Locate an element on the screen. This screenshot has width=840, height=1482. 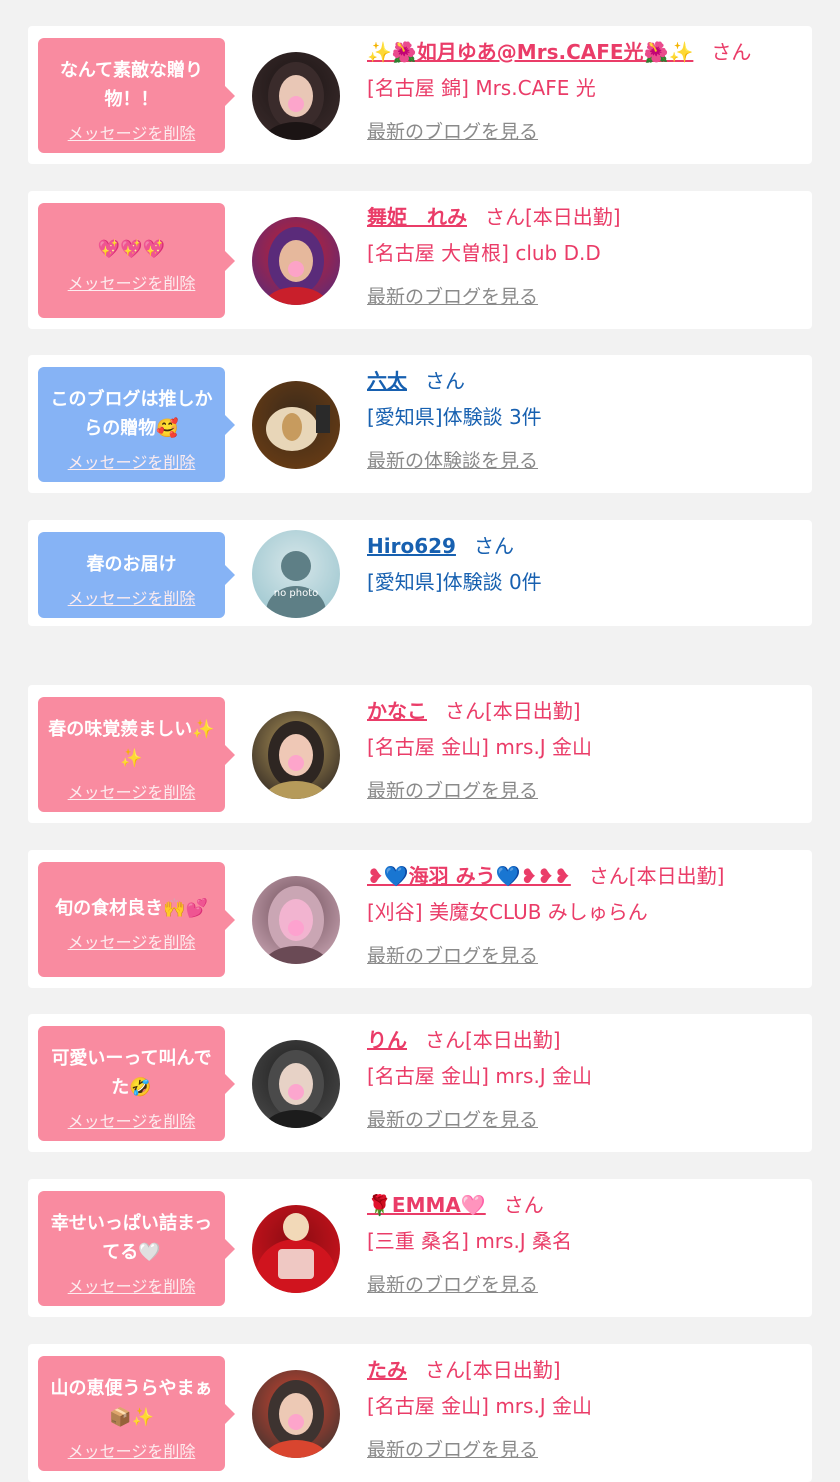
no-photo-label: no photo is located at coordinates (296, 593).